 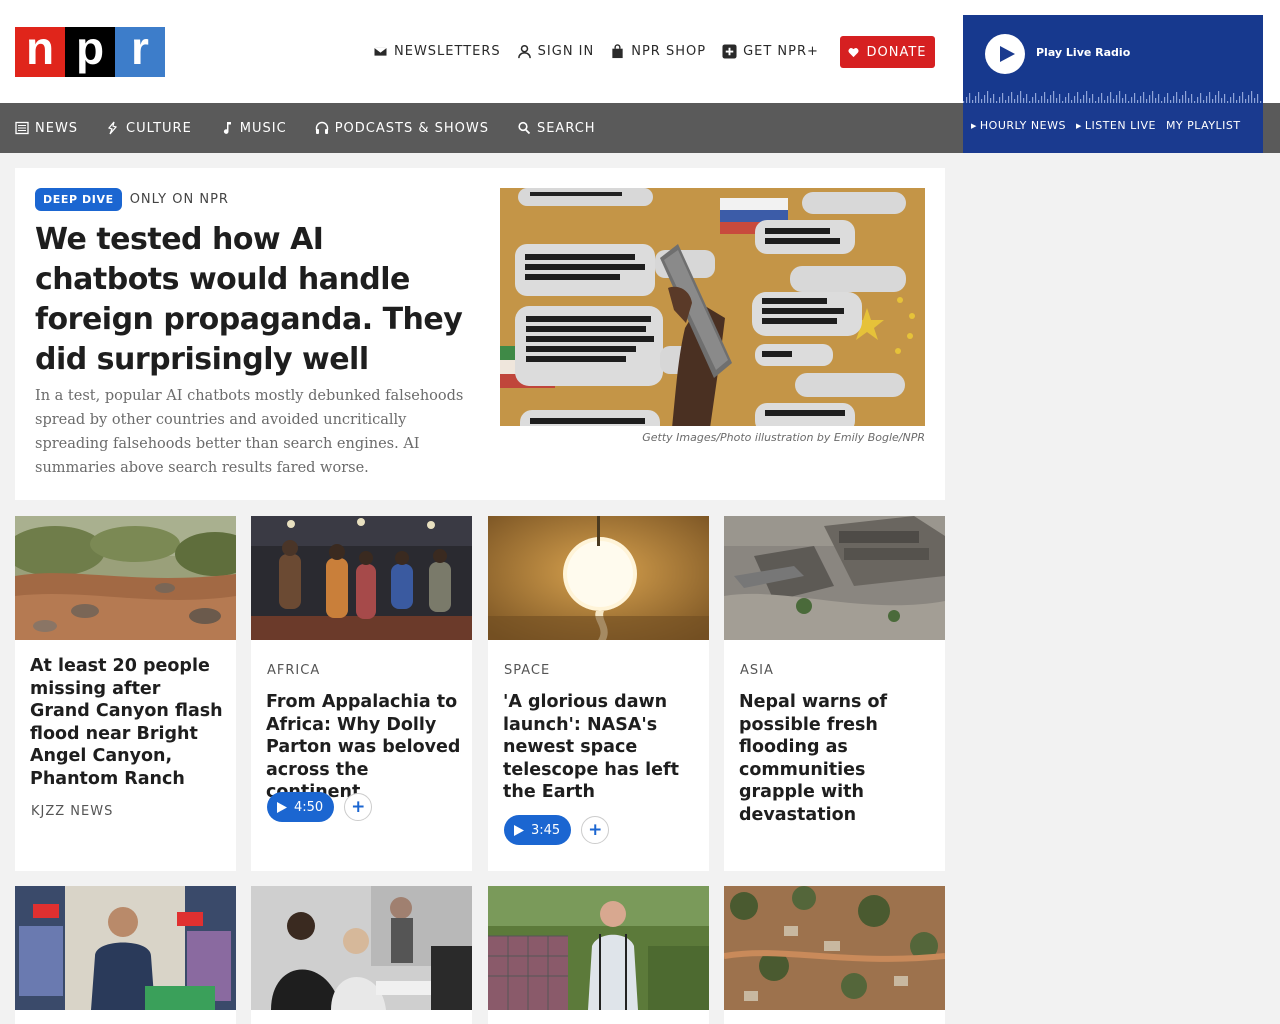 What do you see at coordinates (1078, 125) in the screenshot?
I see `play-triangle-icon: ▶` at bounding box center [1078, 125].